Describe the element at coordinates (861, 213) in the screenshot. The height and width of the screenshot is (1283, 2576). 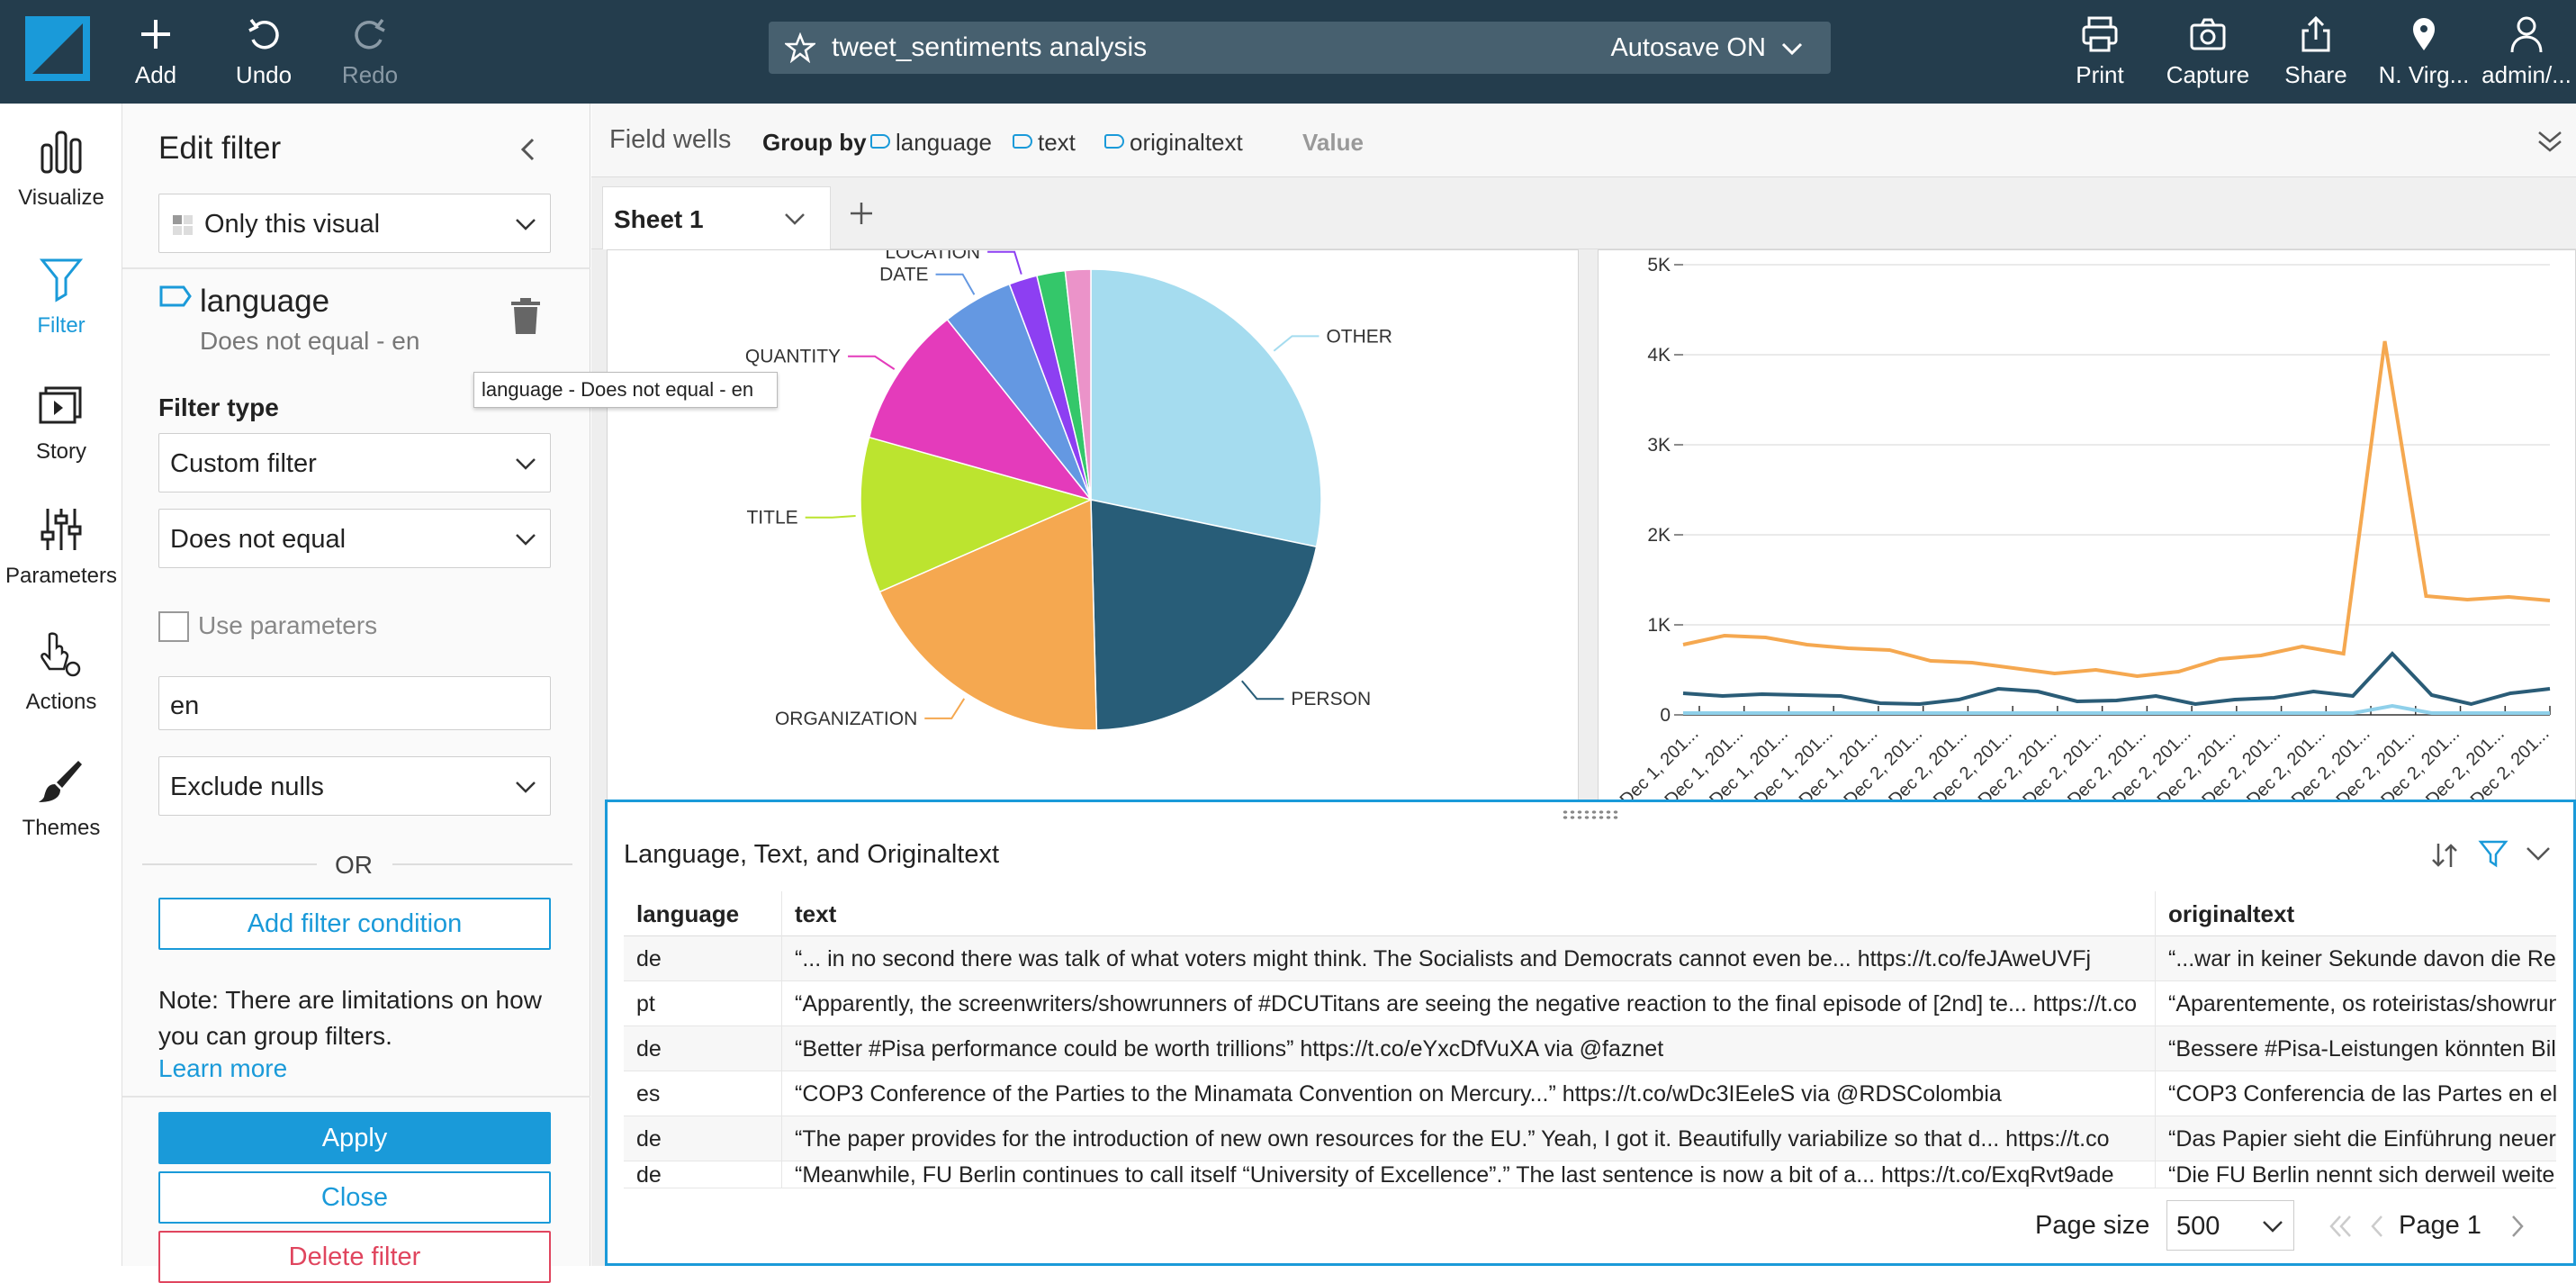
I see `add-sheet-icon` at that location.